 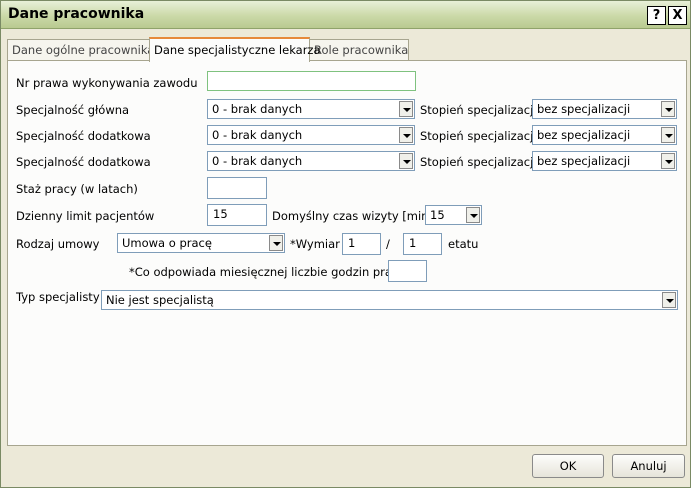 What do you see at coordinates (584, 135) in the screenshot?
I see `degree-value-2: bez specjalizacji` at bounding box center [584, 135].